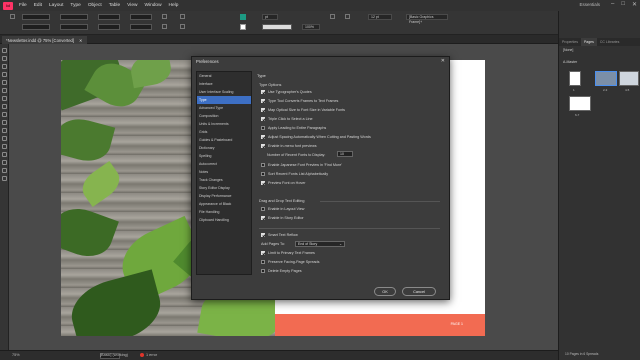  What do you see at coordinates (224, 220) in the screenshot?
I see `category-item: Clipboard Handling` at bounding box center [224, 220].